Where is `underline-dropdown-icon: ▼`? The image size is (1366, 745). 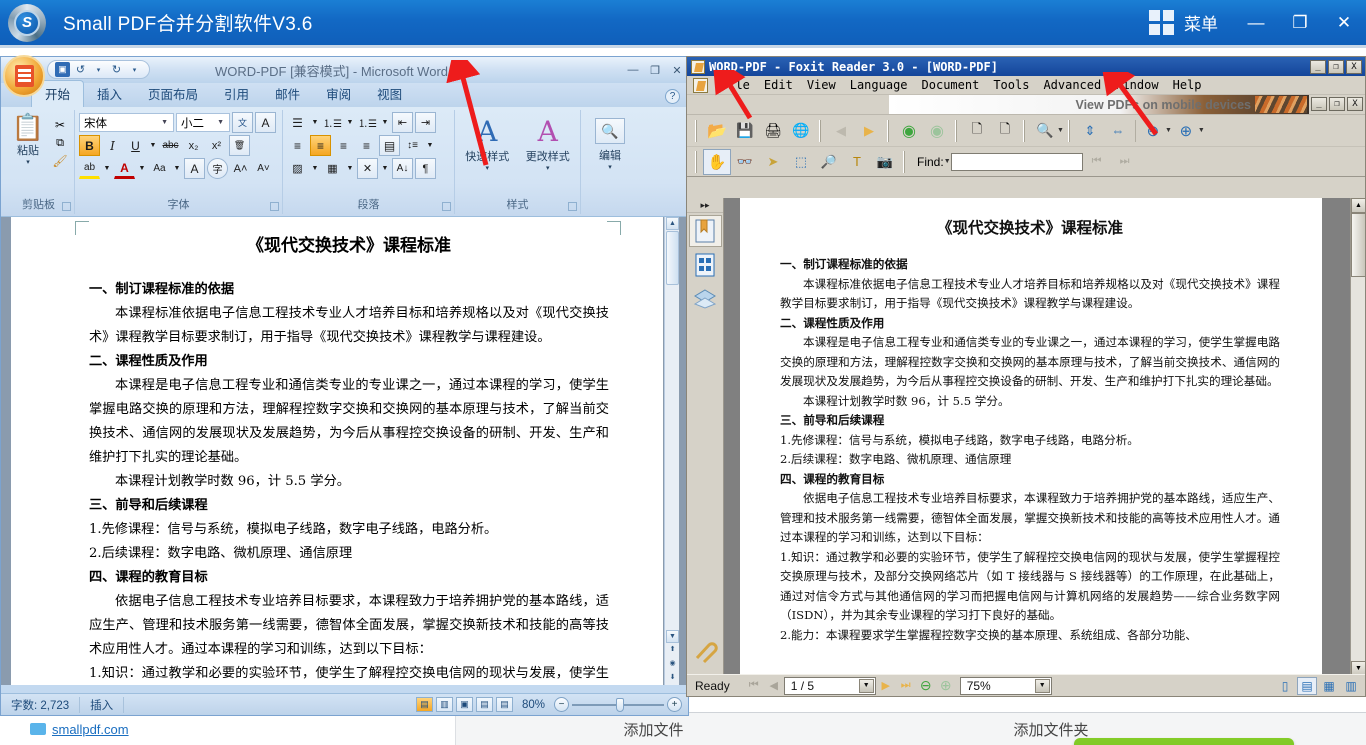 underline-dropdown-icon: ▼ is located at coordinates (153, 145).